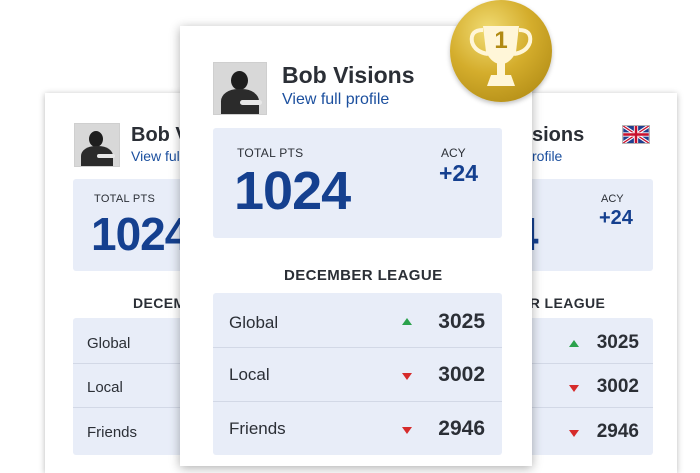  Describe the element at coordinates (155, 156) in the screenshot. I see `back-view-profile-link: View ful` at that location.